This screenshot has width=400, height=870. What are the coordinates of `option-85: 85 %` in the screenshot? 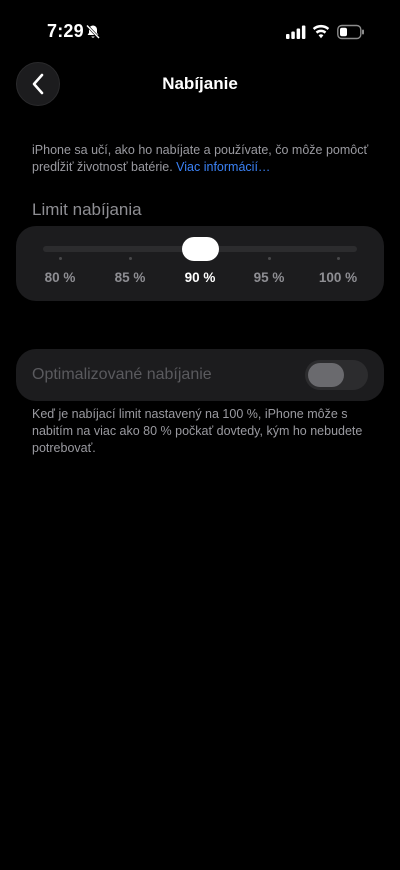 It's located at (130, 277).